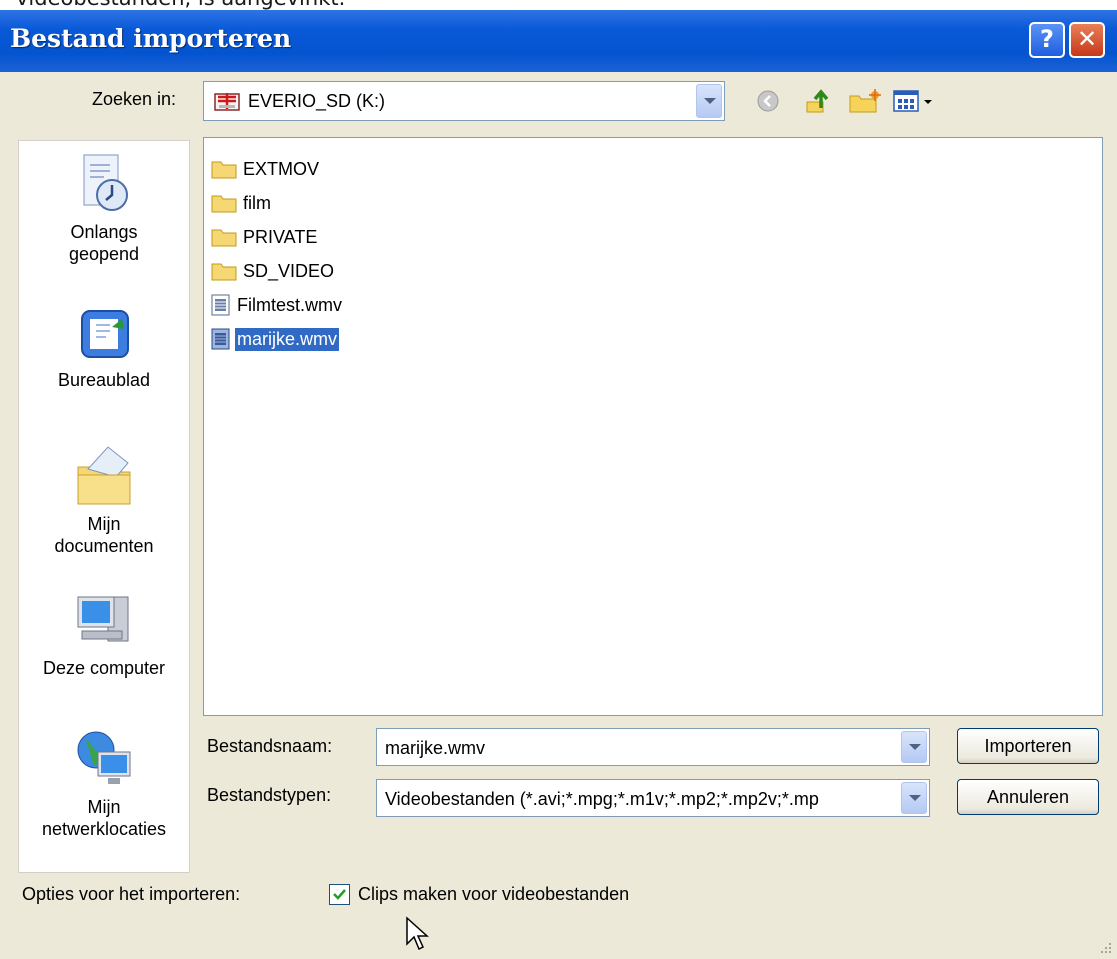  What do you see at coordinates (1106, 948) in the screenshot?
I see `resize-grip-icon` at bounding box center [1106, 948].